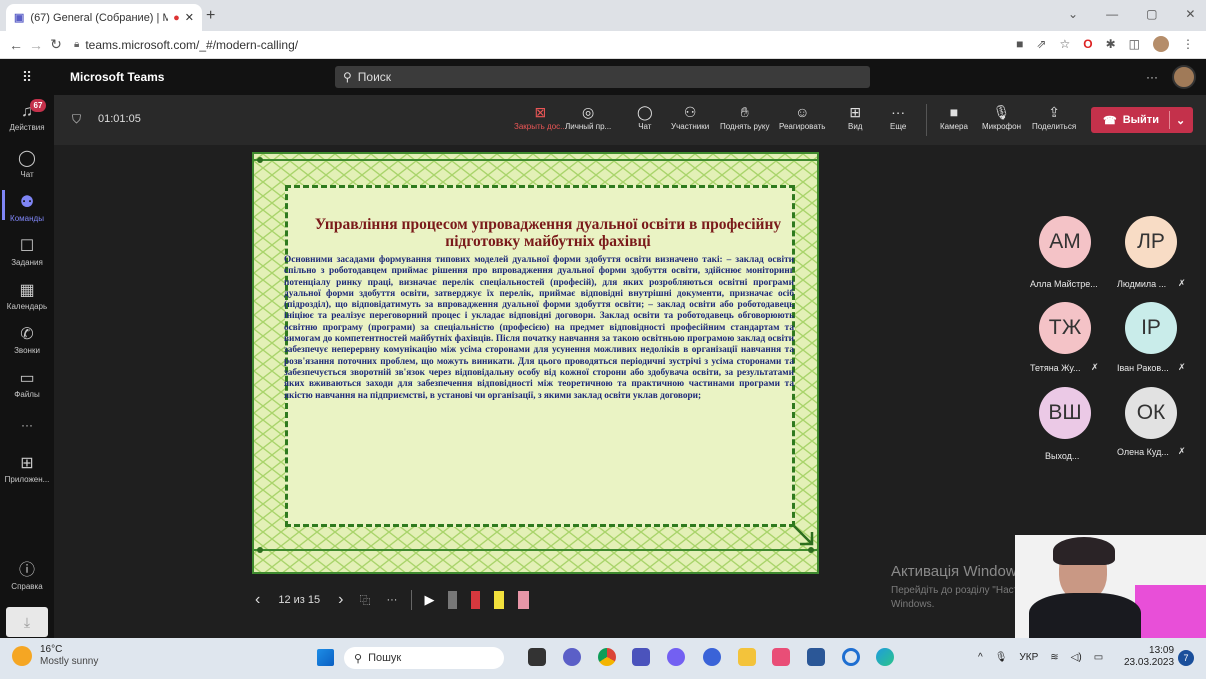 The image size is (1206, 679). I want to click on viber-icon, so click(676, 657).